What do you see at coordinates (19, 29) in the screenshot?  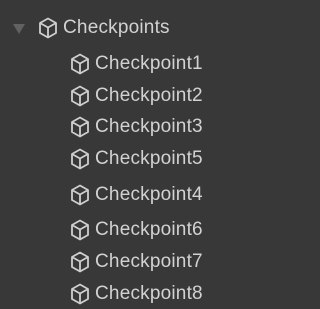 I see `expand-arrow-icon` at bounding box center [19, 29].